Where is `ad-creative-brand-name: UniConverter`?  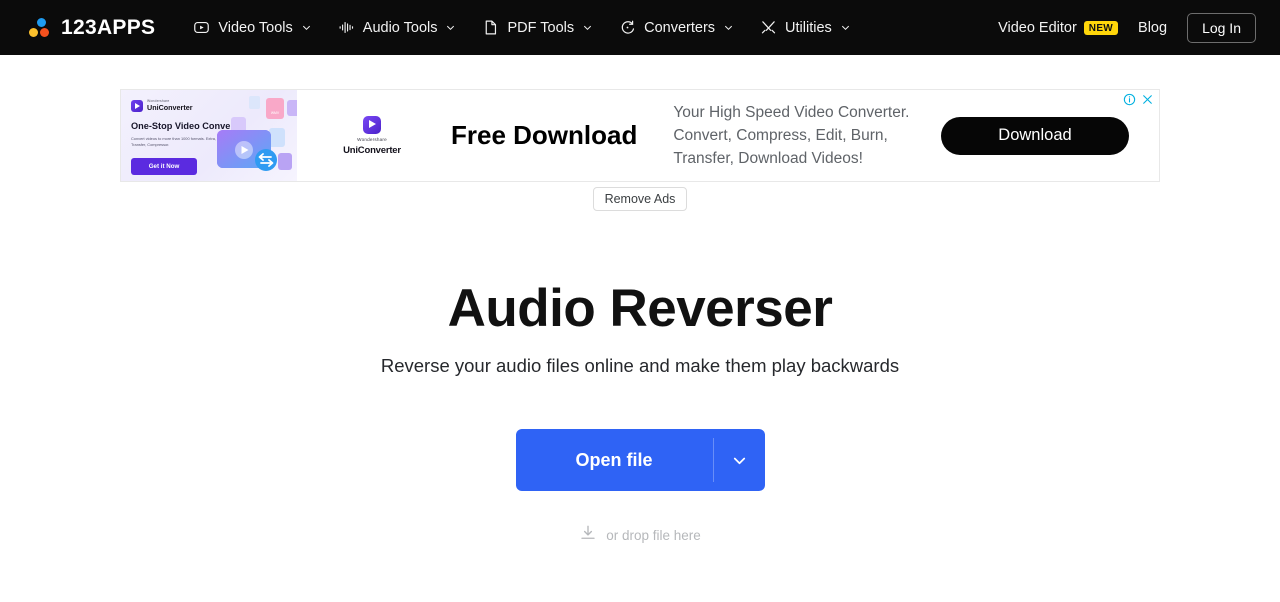
ad-creative-brand-name: UniConverter is located at coordinates (170, 107).